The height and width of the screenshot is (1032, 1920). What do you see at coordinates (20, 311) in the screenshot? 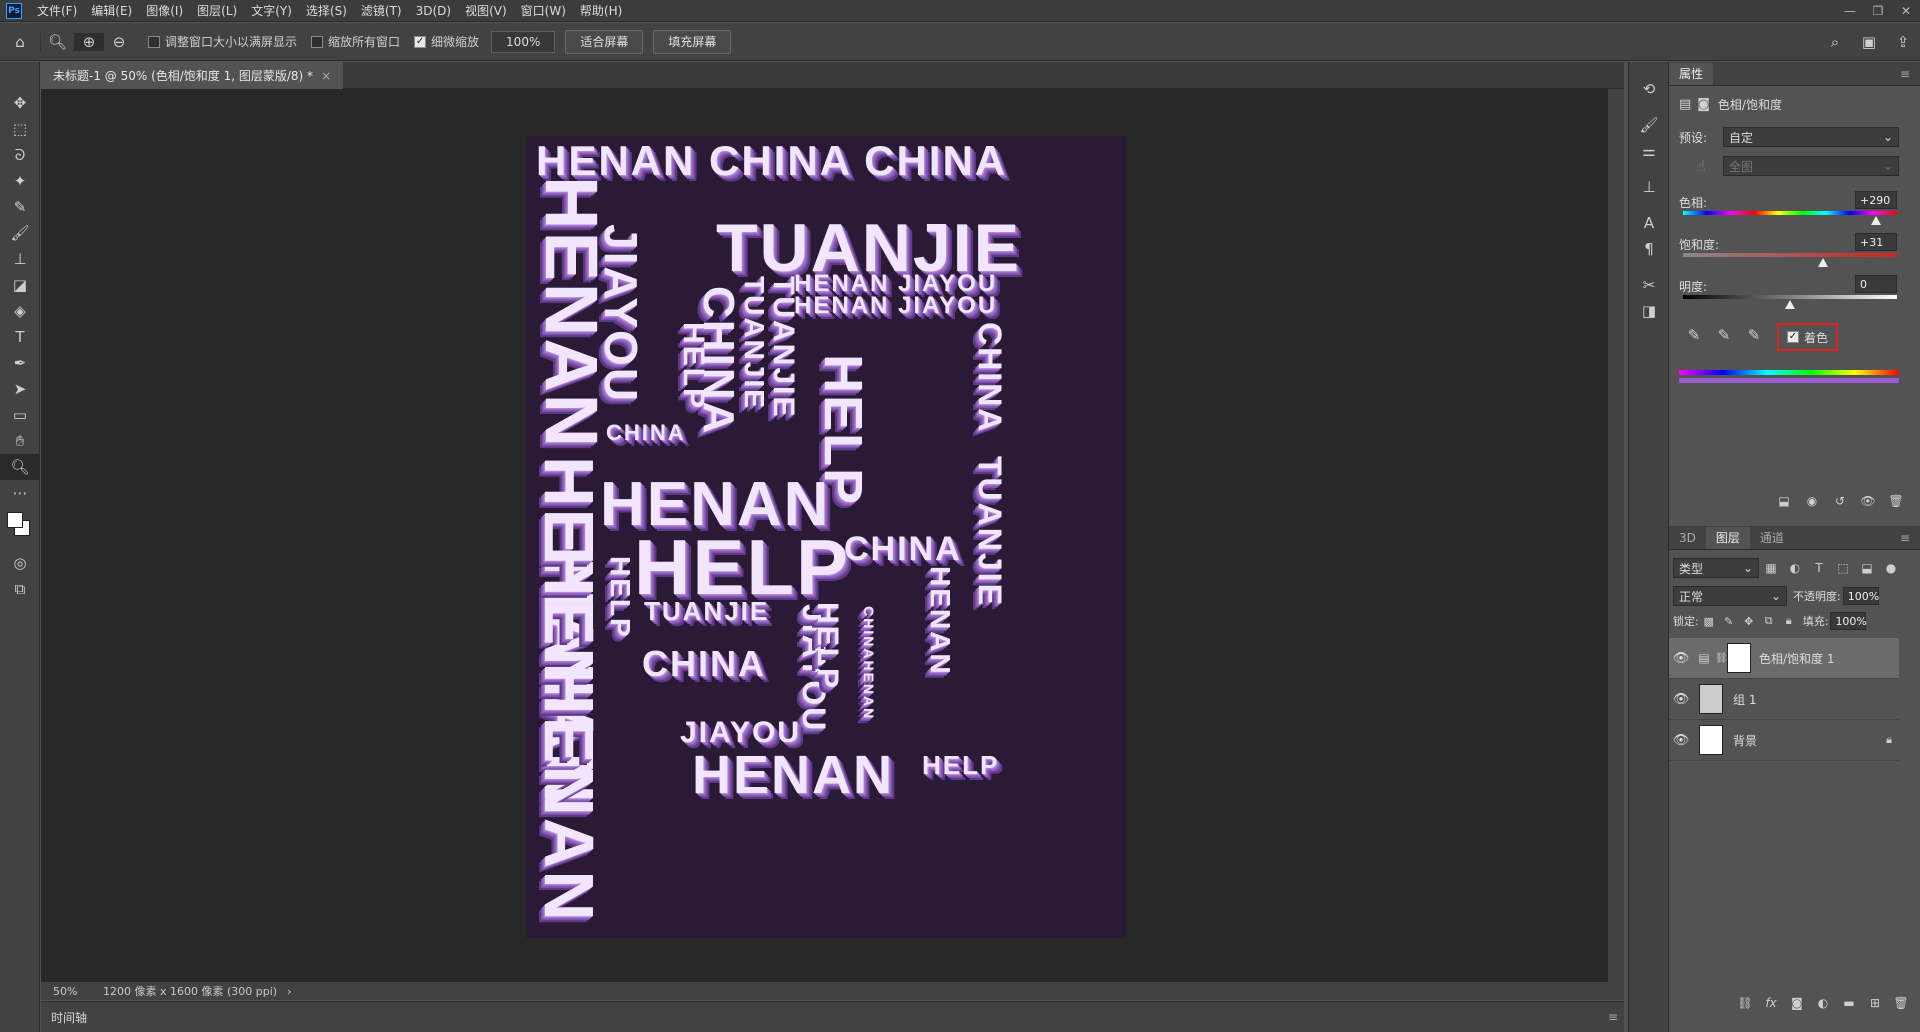
I see `paint-bucket-tool-icon: ◈` at bounding box center [20, 311].